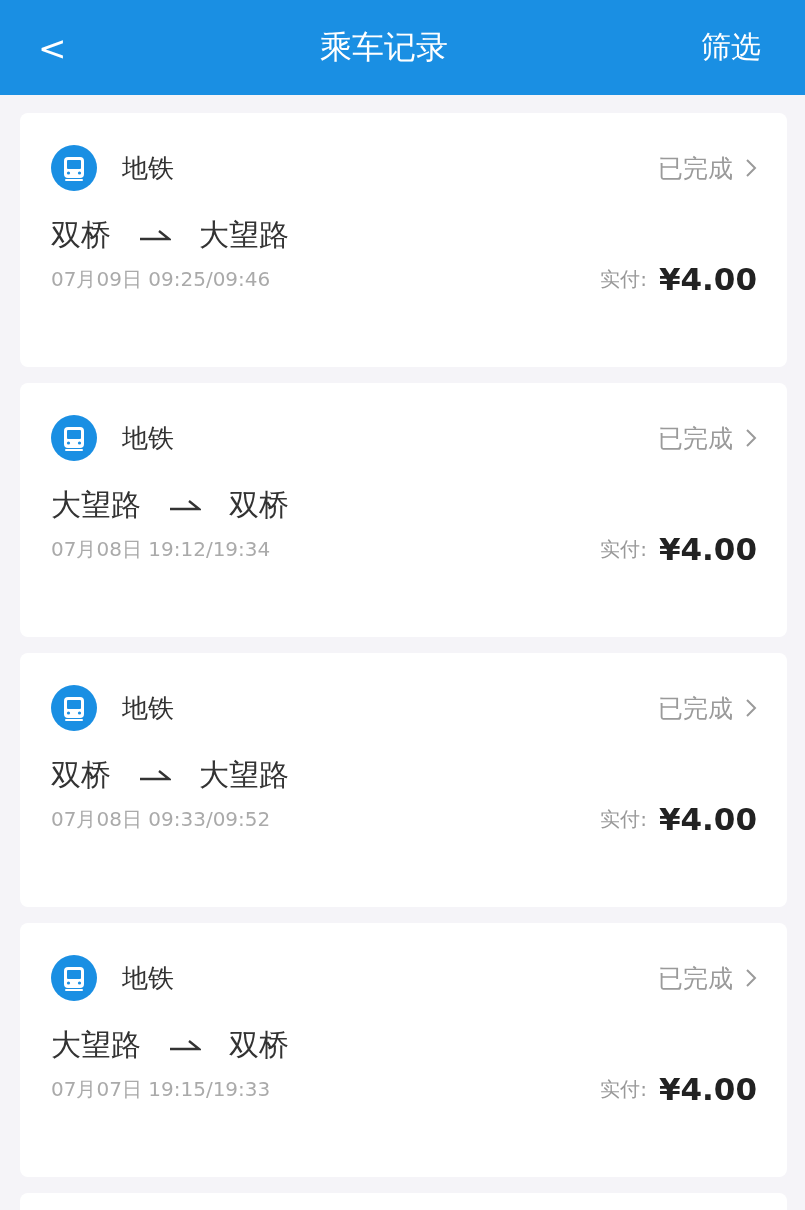 The width and height of the screenshot is (805, 1210). Describe the element at coordinates (161, 1089) in the screenshot. I see `trip-time: 07月07日 19:15/19:33` at that location.